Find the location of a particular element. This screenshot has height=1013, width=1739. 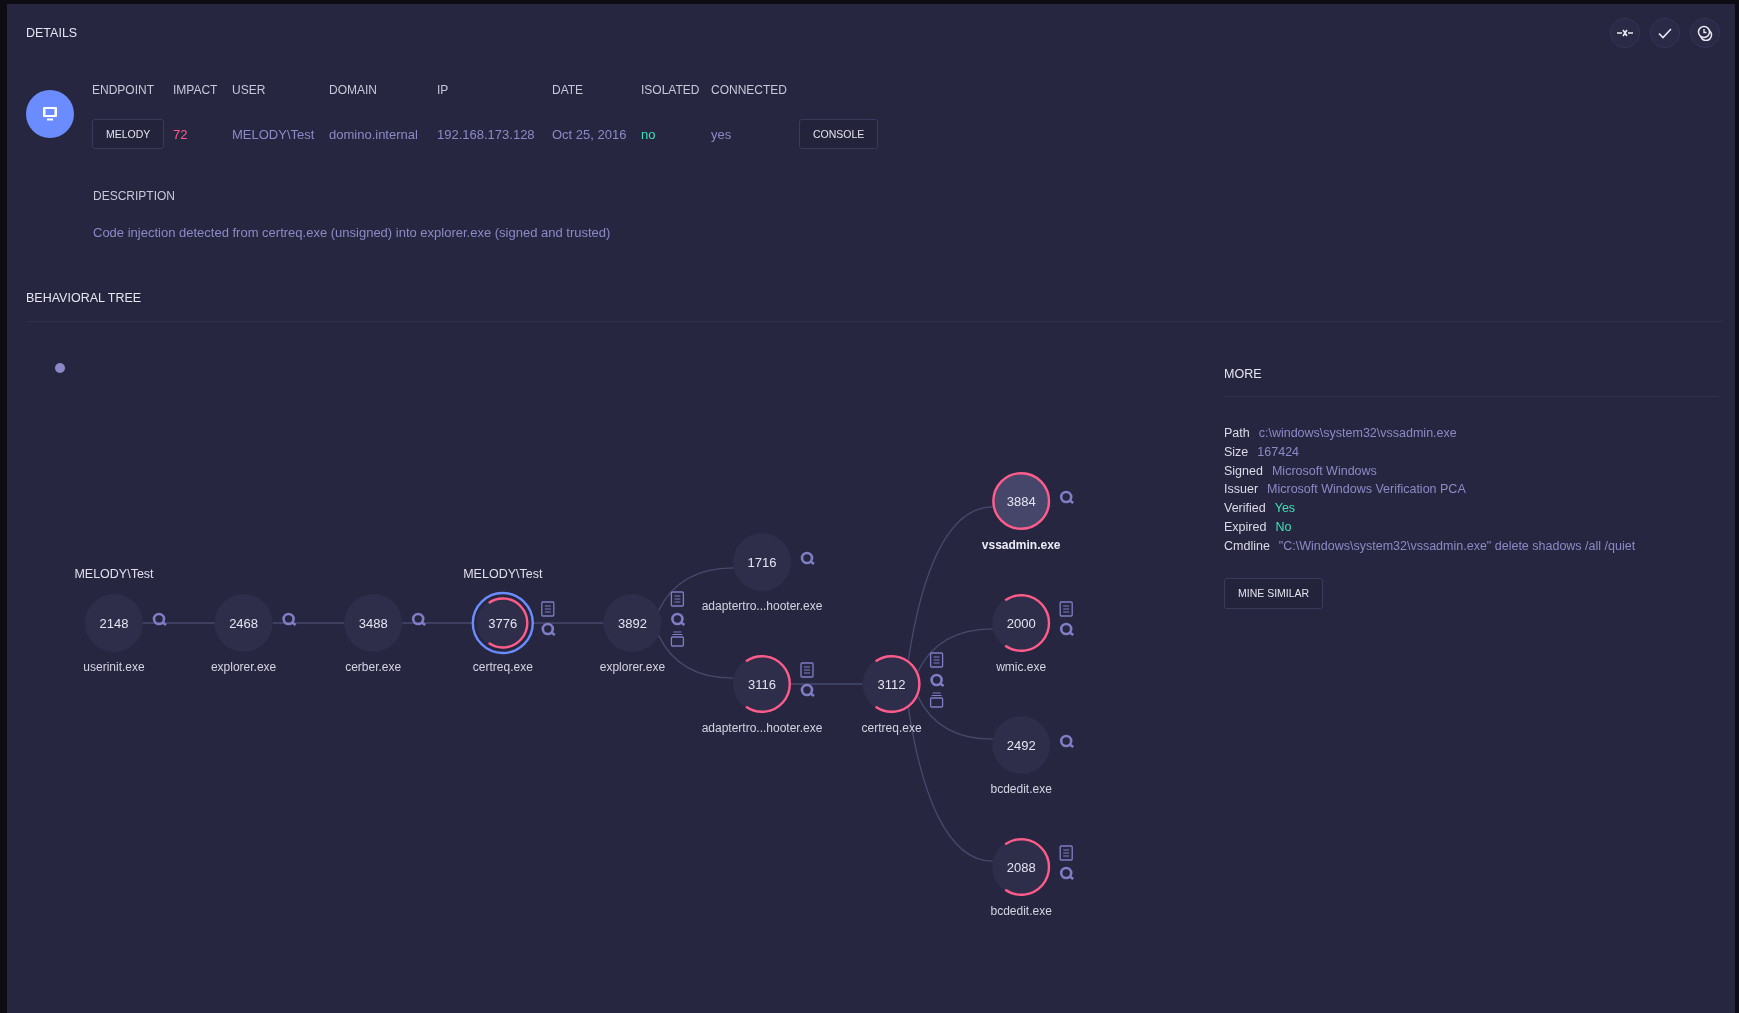

field-value: yes is located at coordinates (721, 134).